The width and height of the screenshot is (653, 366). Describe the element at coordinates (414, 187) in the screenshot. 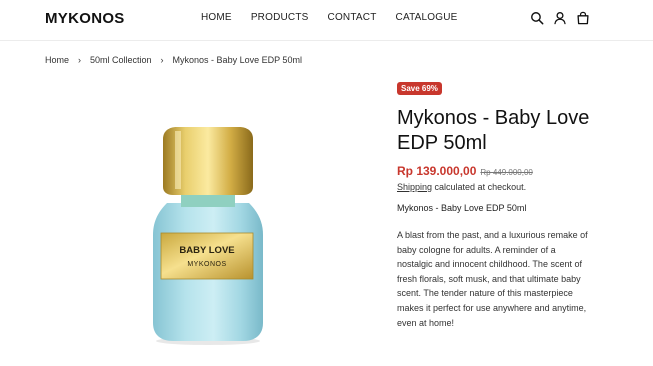

I see `shipping-link: Shipping` at that location.